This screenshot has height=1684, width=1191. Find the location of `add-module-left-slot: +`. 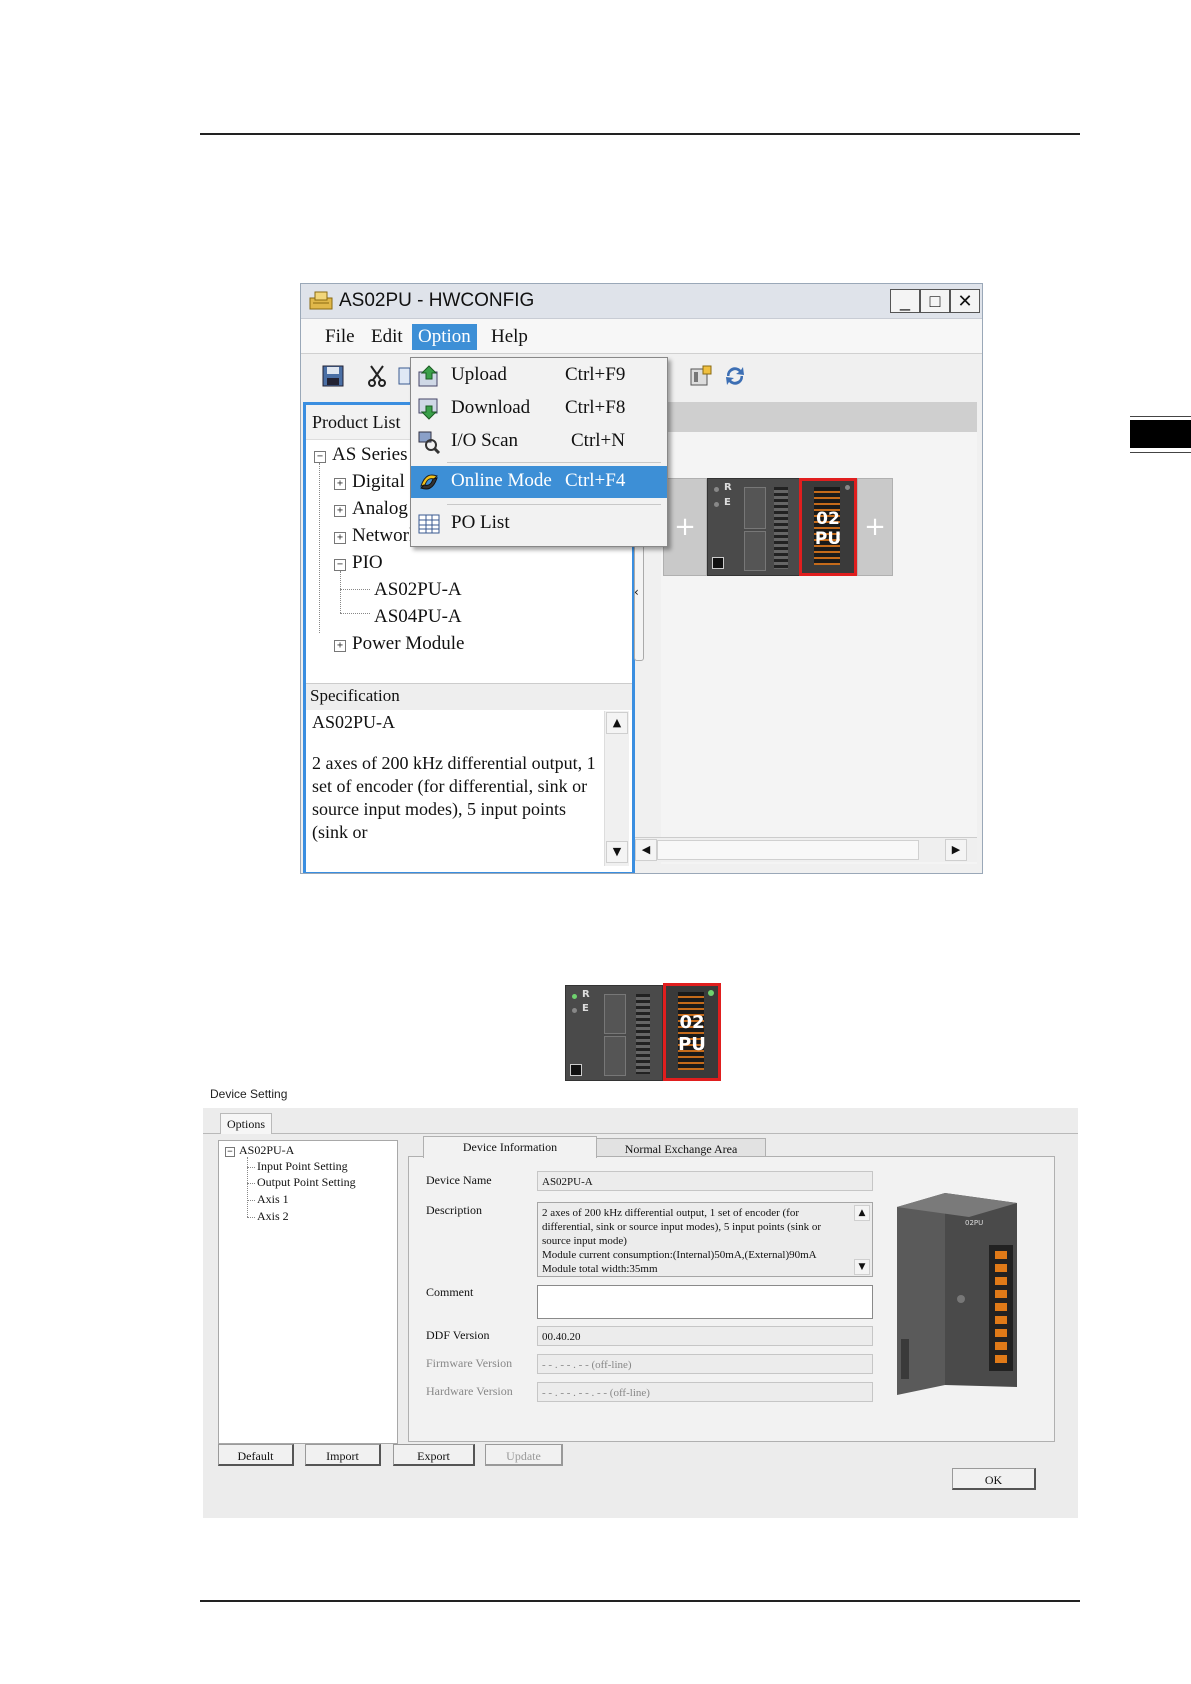

add-module-left-slot: + is located at coordinates (685, 527).